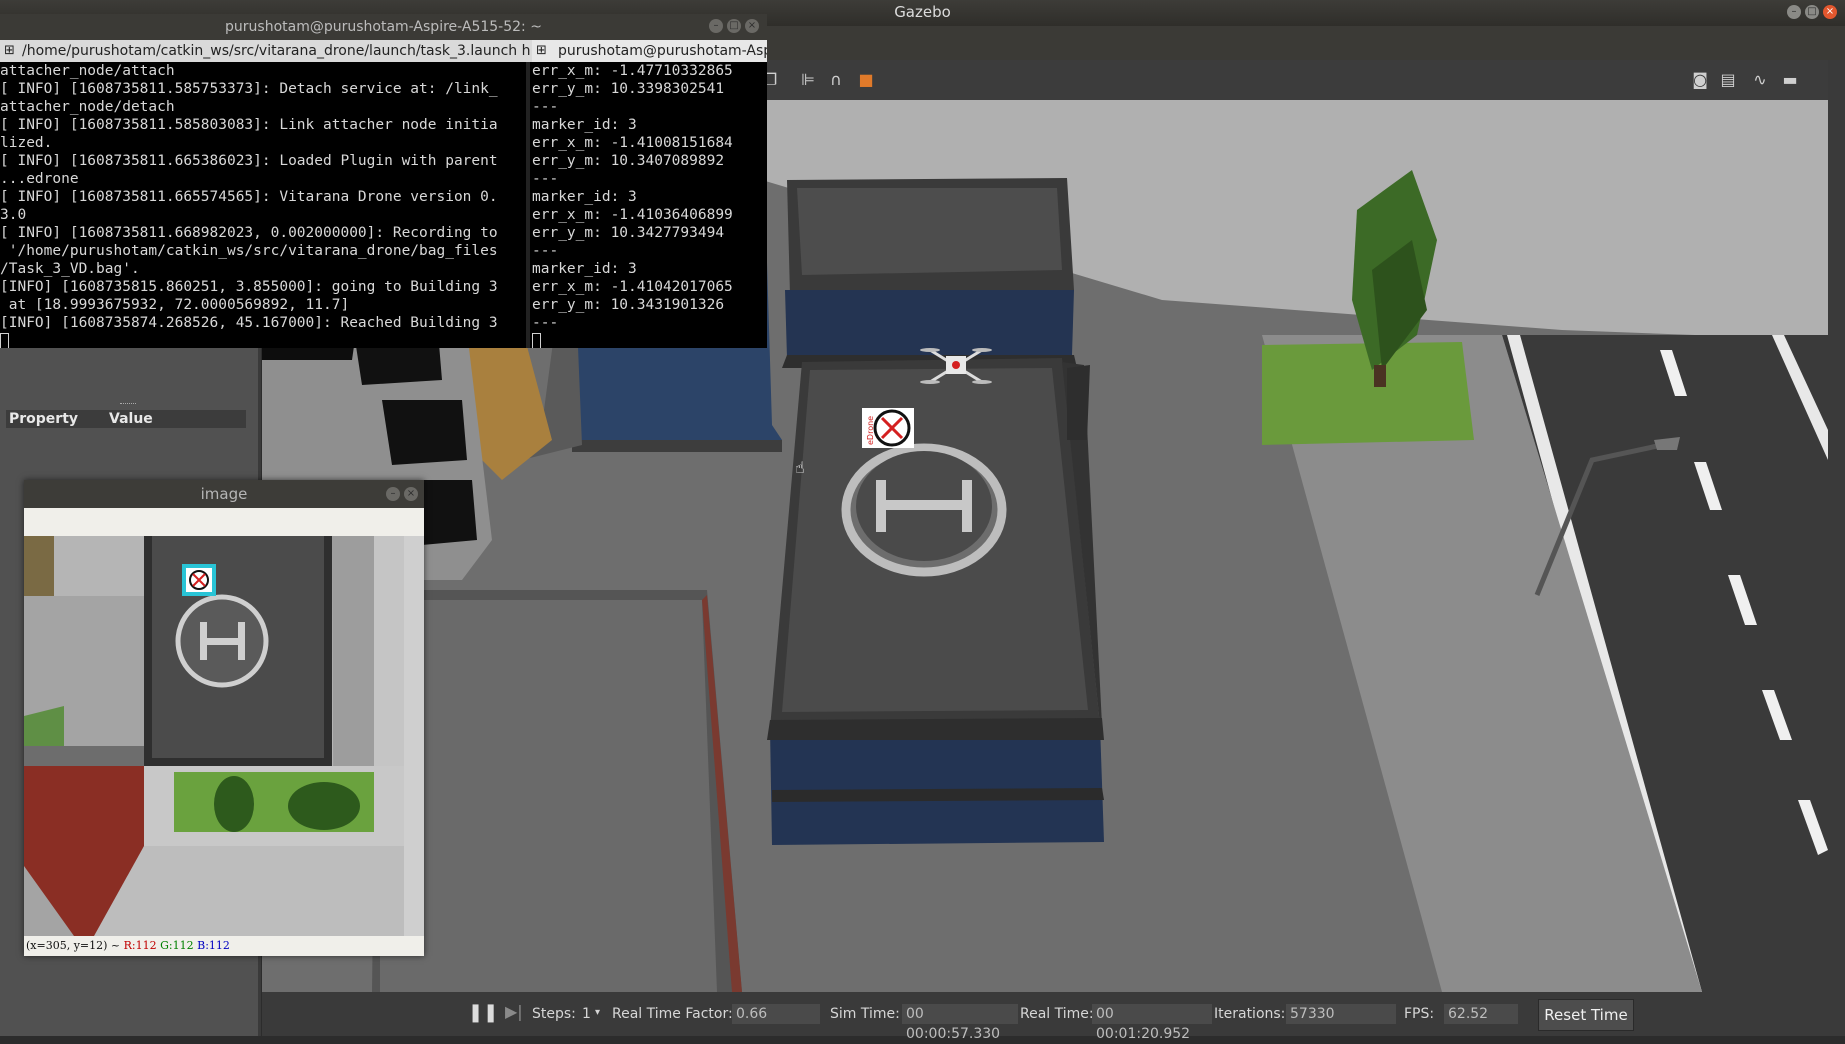 Image resolution: width=1845 pixels, height=1044 pixels. What do you see at coordinates (597, 1012) in the screenshot?
I see `steps-dropdown-icon: ▾` at bounding box center [597, 1012].